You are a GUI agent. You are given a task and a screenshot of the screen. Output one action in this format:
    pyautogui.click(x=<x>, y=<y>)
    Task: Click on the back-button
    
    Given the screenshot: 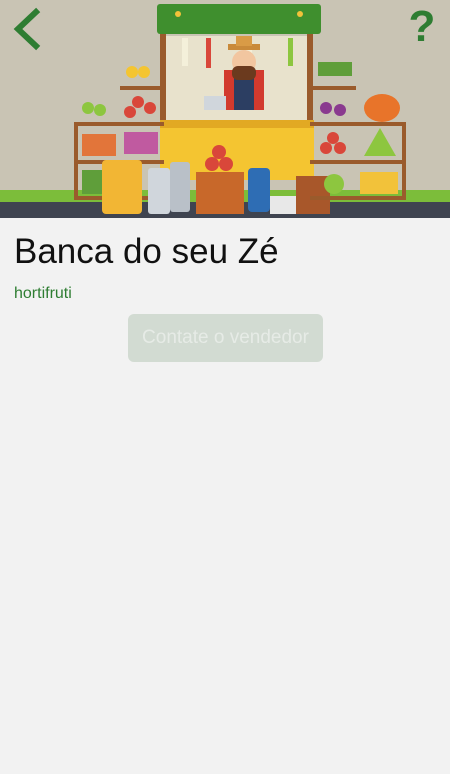 What is the action you would take?
    pyautogui.click(x=28, y=29)
    